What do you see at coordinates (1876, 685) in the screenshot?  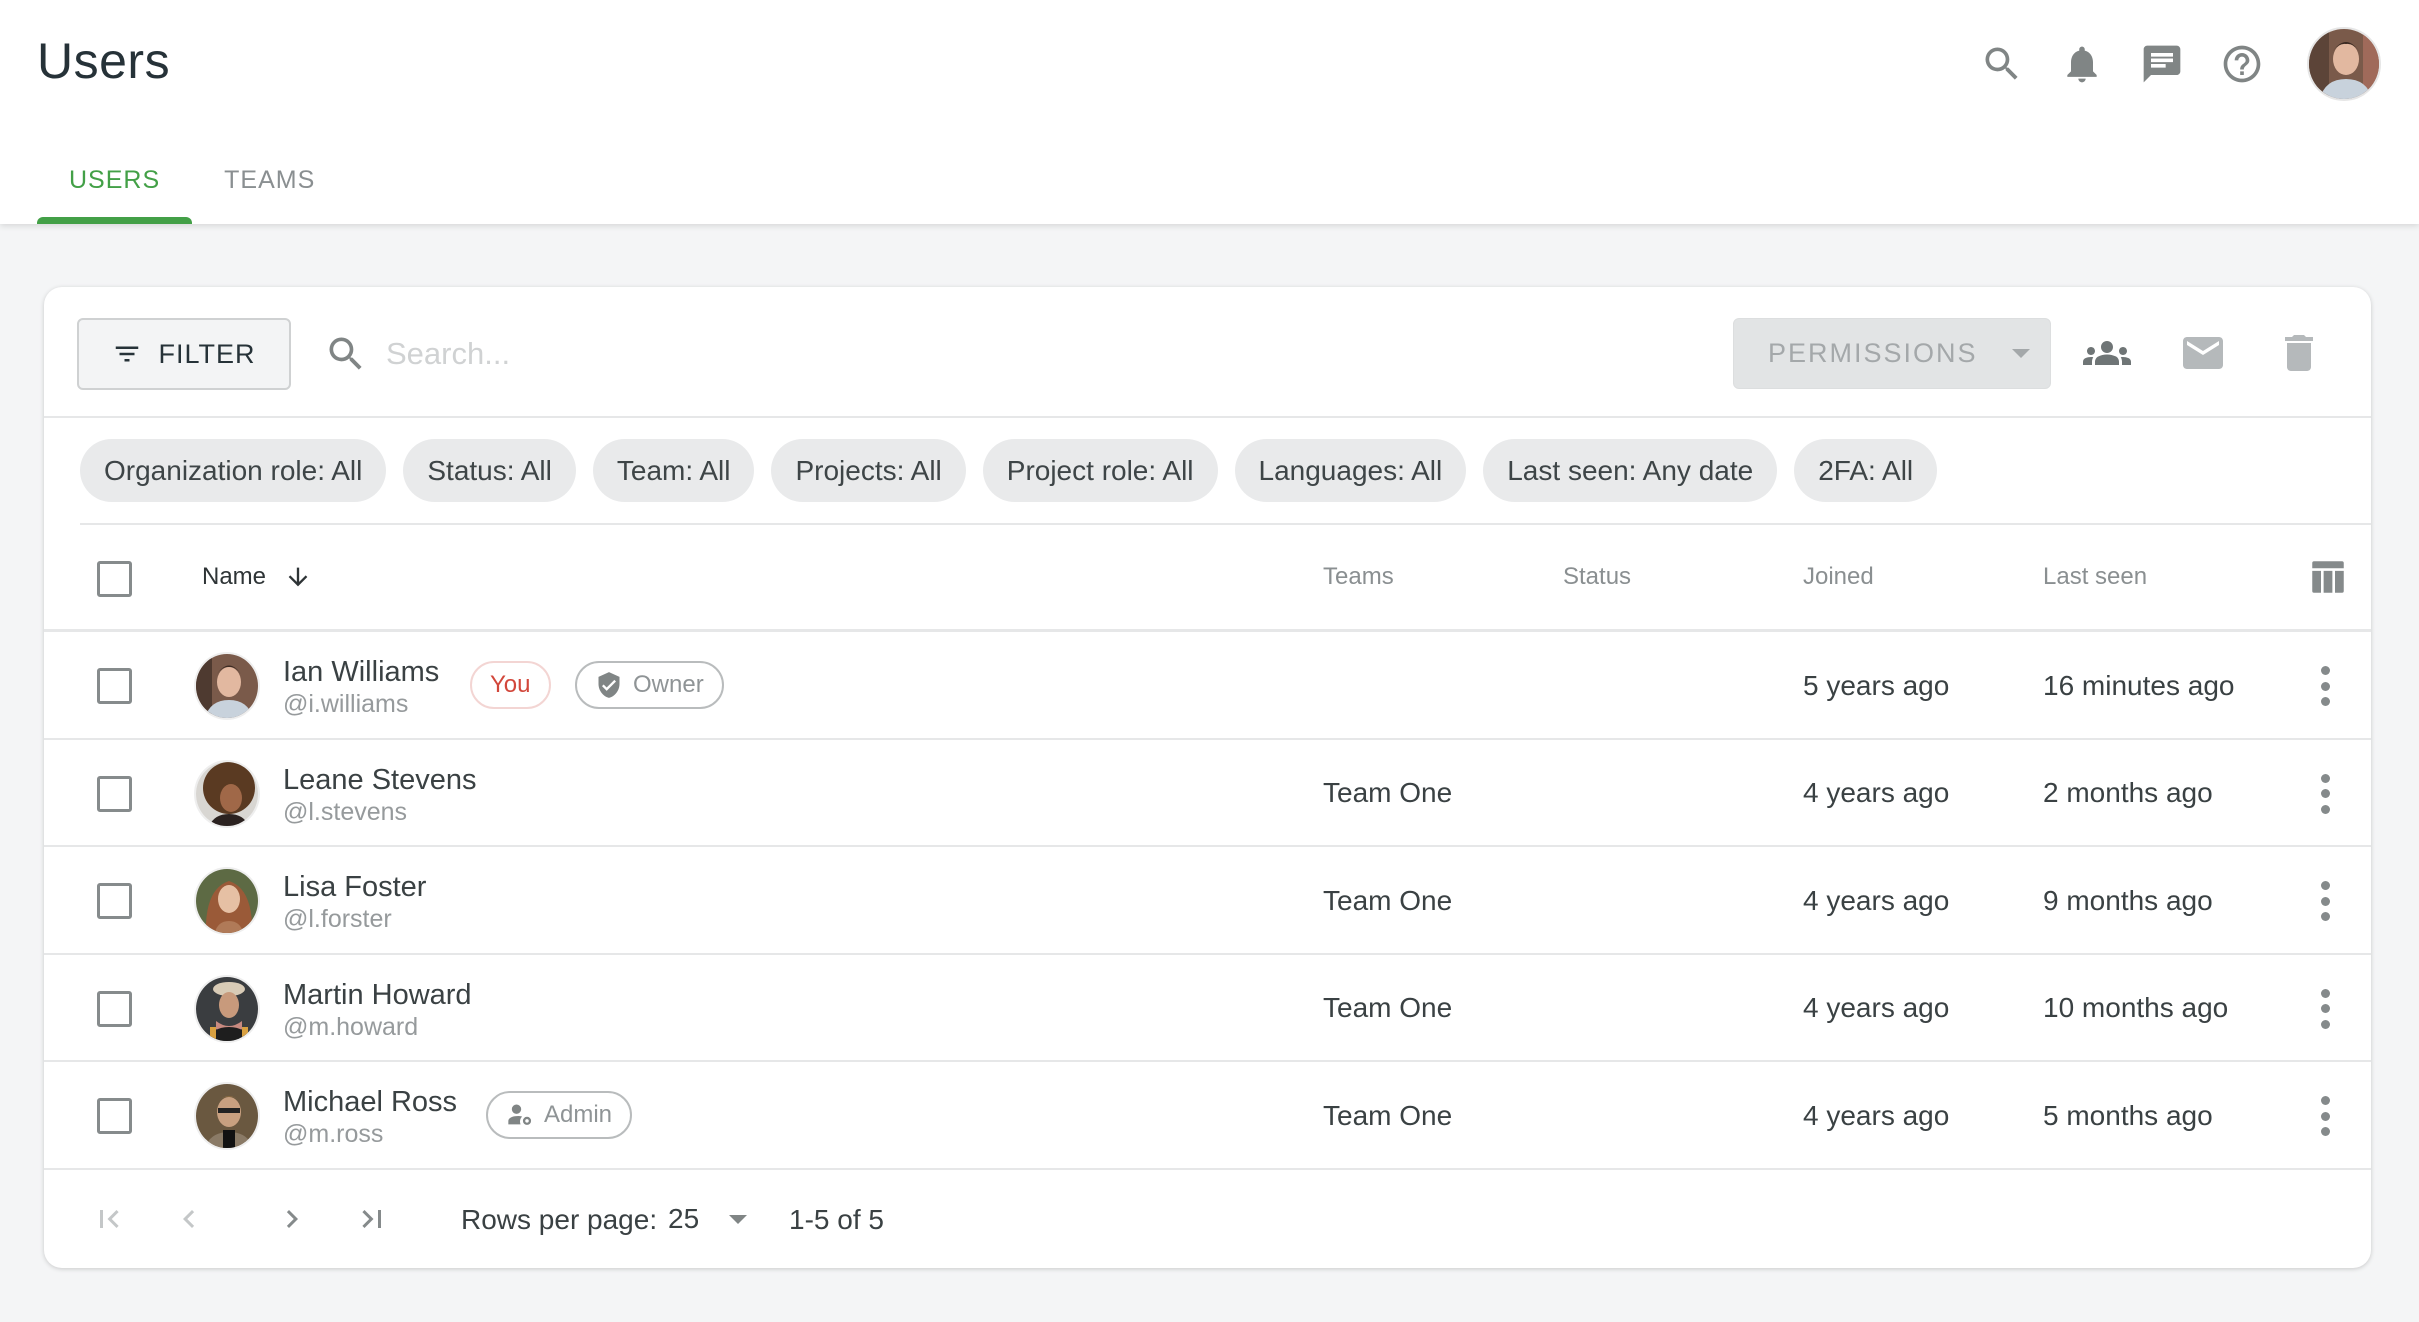 I see `cell-joined: 5 years ago` at bounding box center [1876, 685].